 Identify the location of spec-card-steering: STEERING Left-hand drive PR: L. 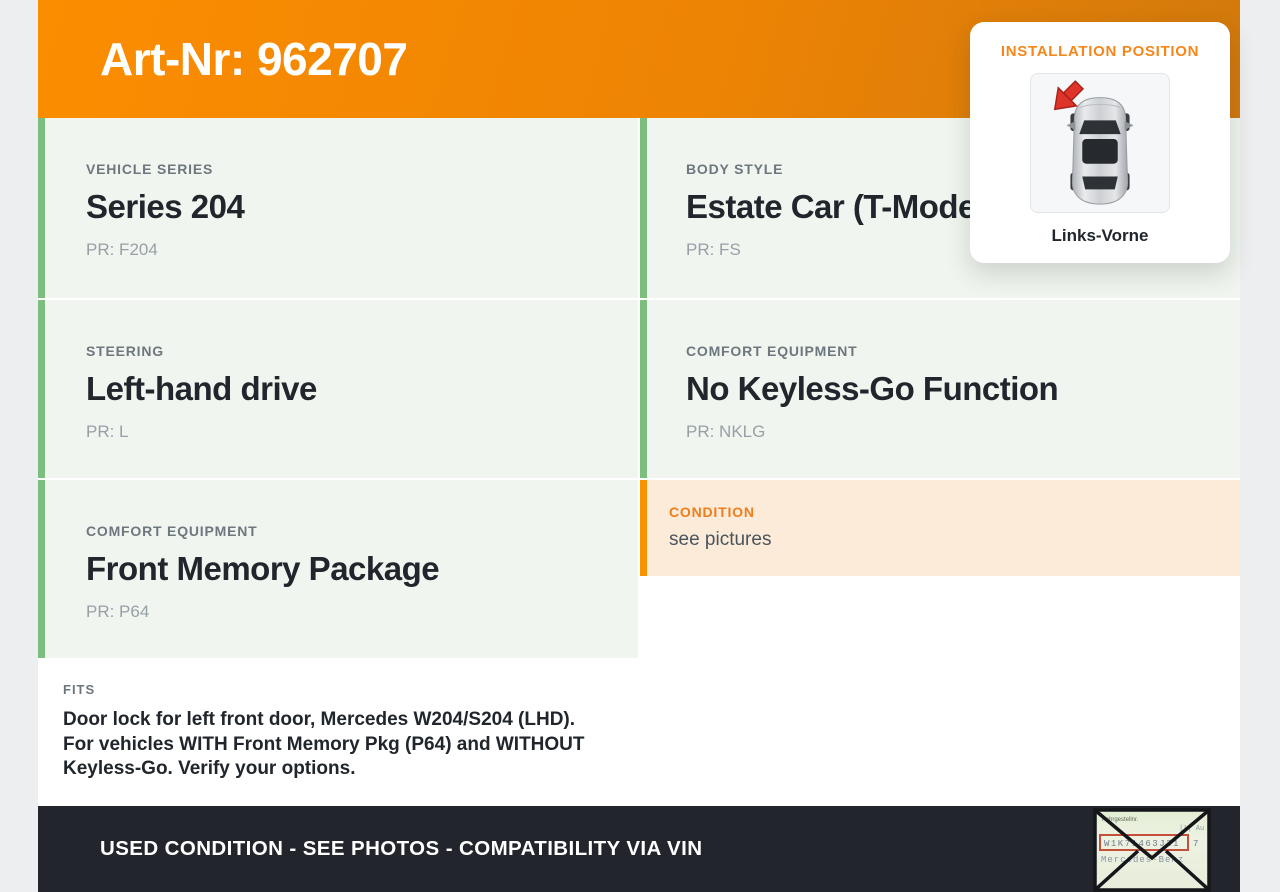
(338, 389).